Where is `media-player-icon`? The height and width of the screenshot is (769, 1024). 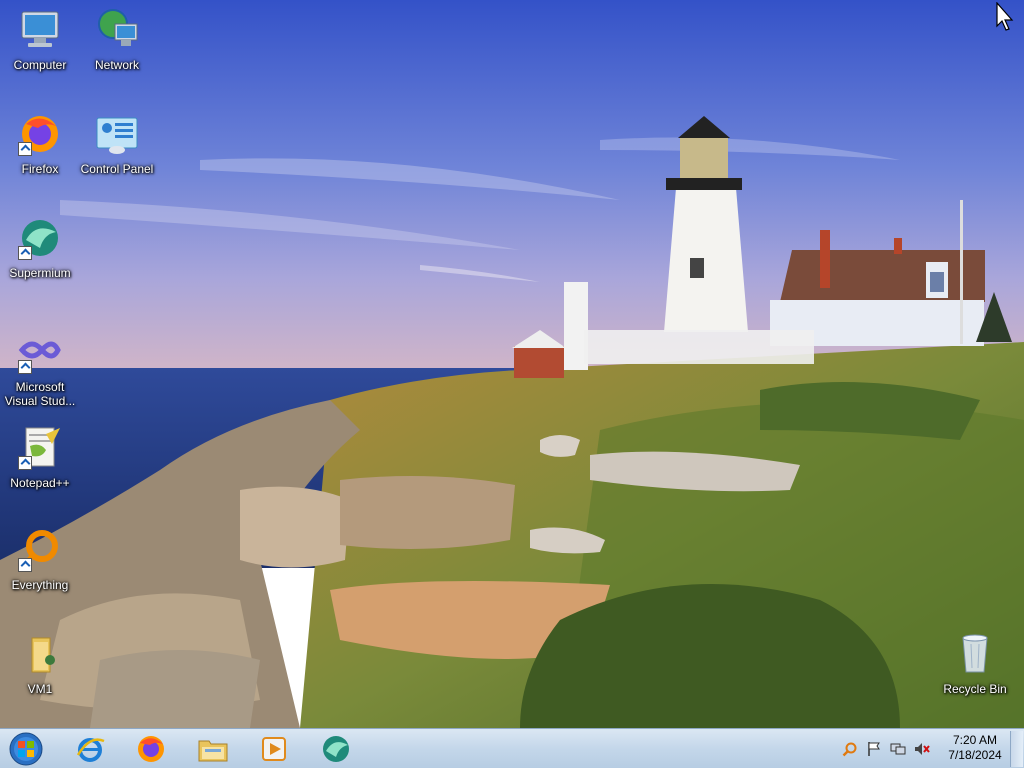 media-player-icon is located at coordinates (274, 749).